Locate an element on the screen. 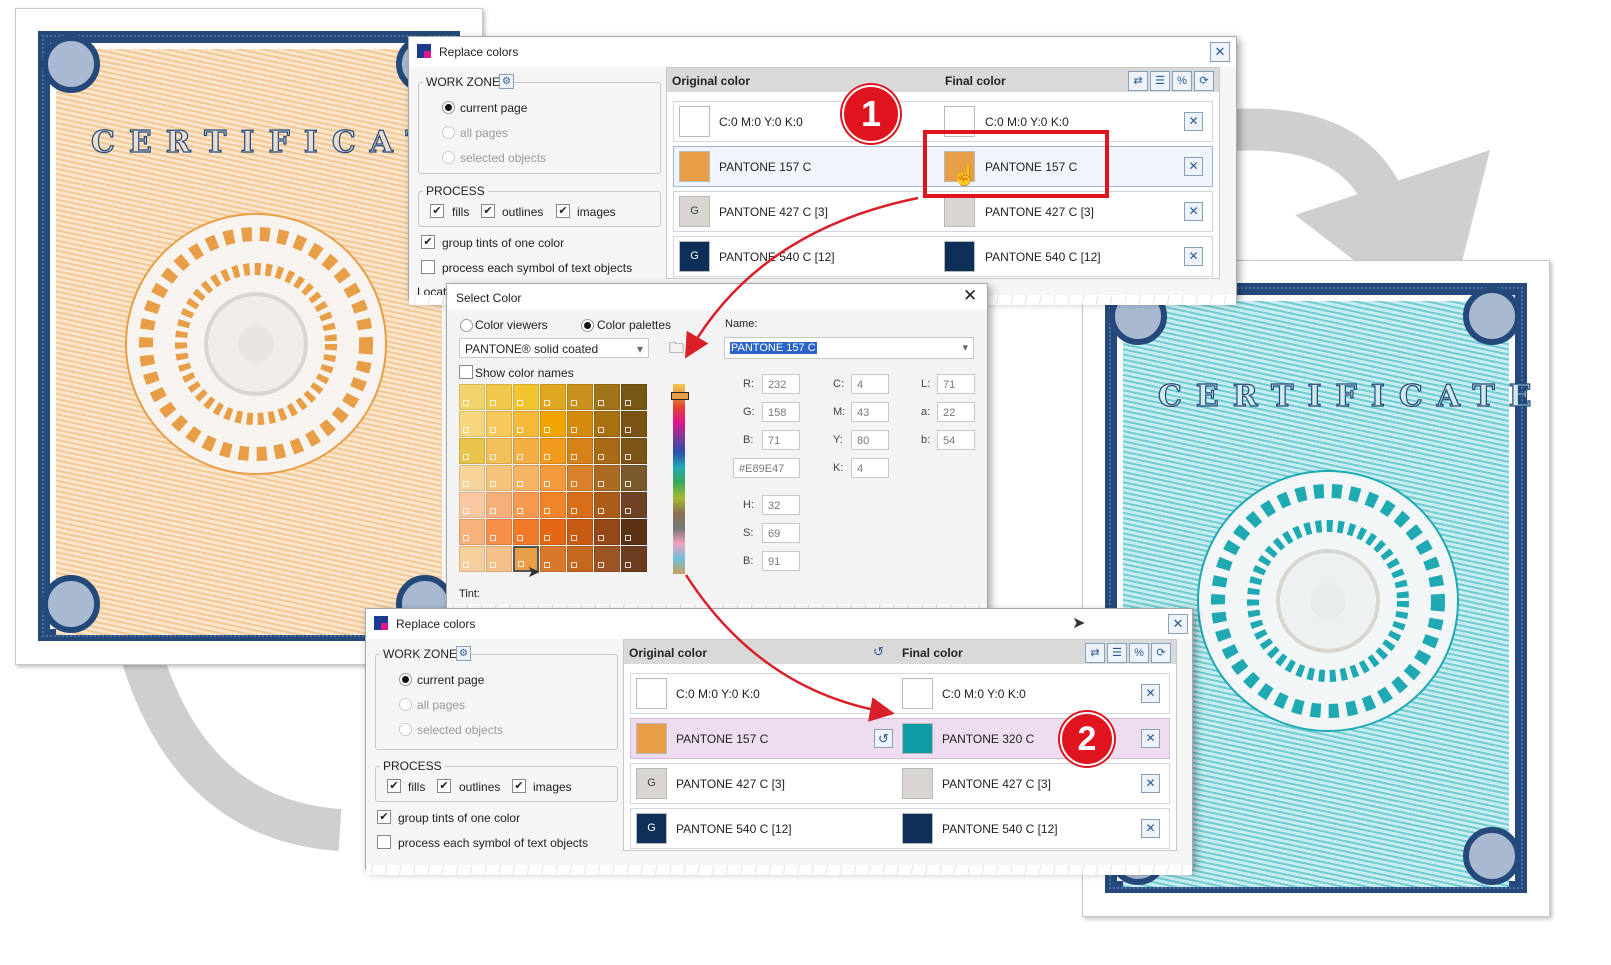 The height and width of the screenshot is (965, 1611). c-label: C: is located at coordinates (838, 384).